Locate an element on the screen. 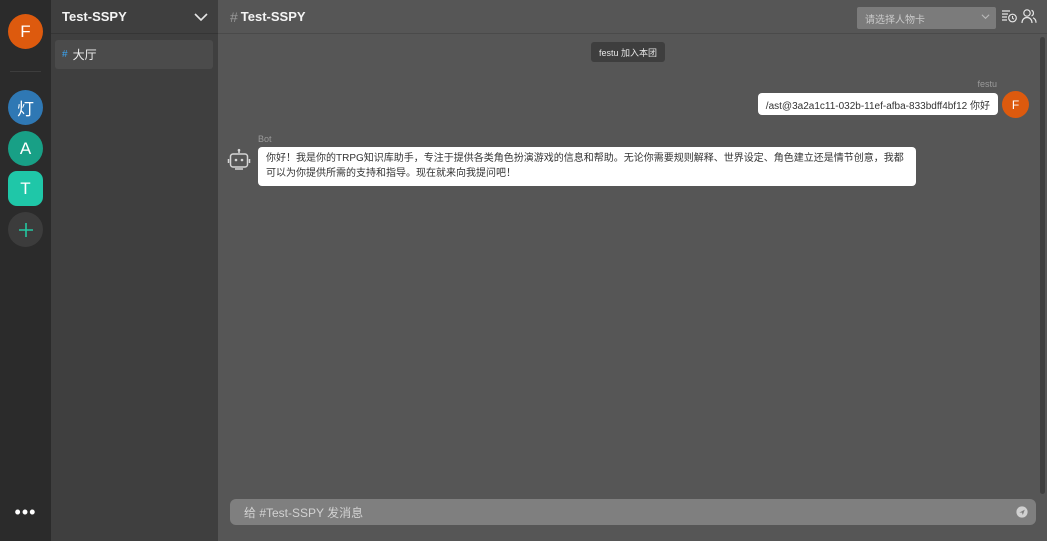  group-name: Test-SSPY is located at coordinates (94, 16).